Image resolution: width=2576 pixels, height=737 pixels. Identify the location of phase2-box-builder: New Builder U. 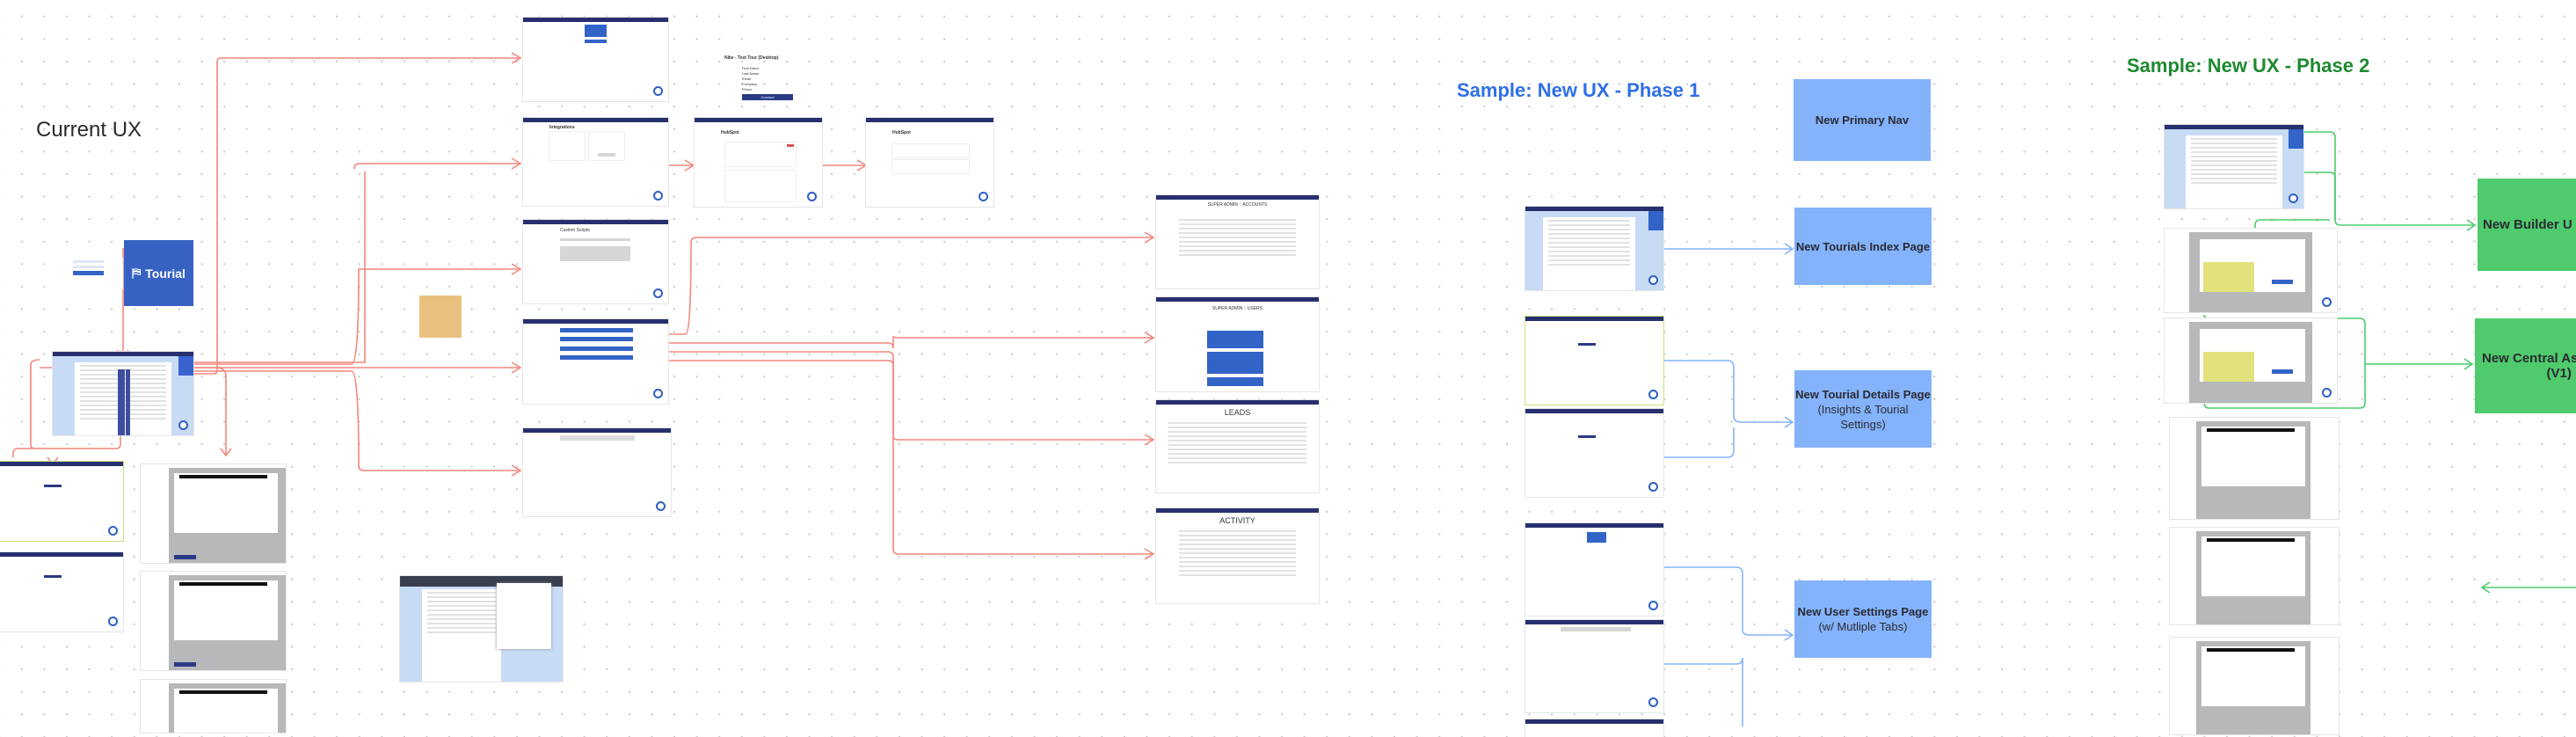
(2527, 225).